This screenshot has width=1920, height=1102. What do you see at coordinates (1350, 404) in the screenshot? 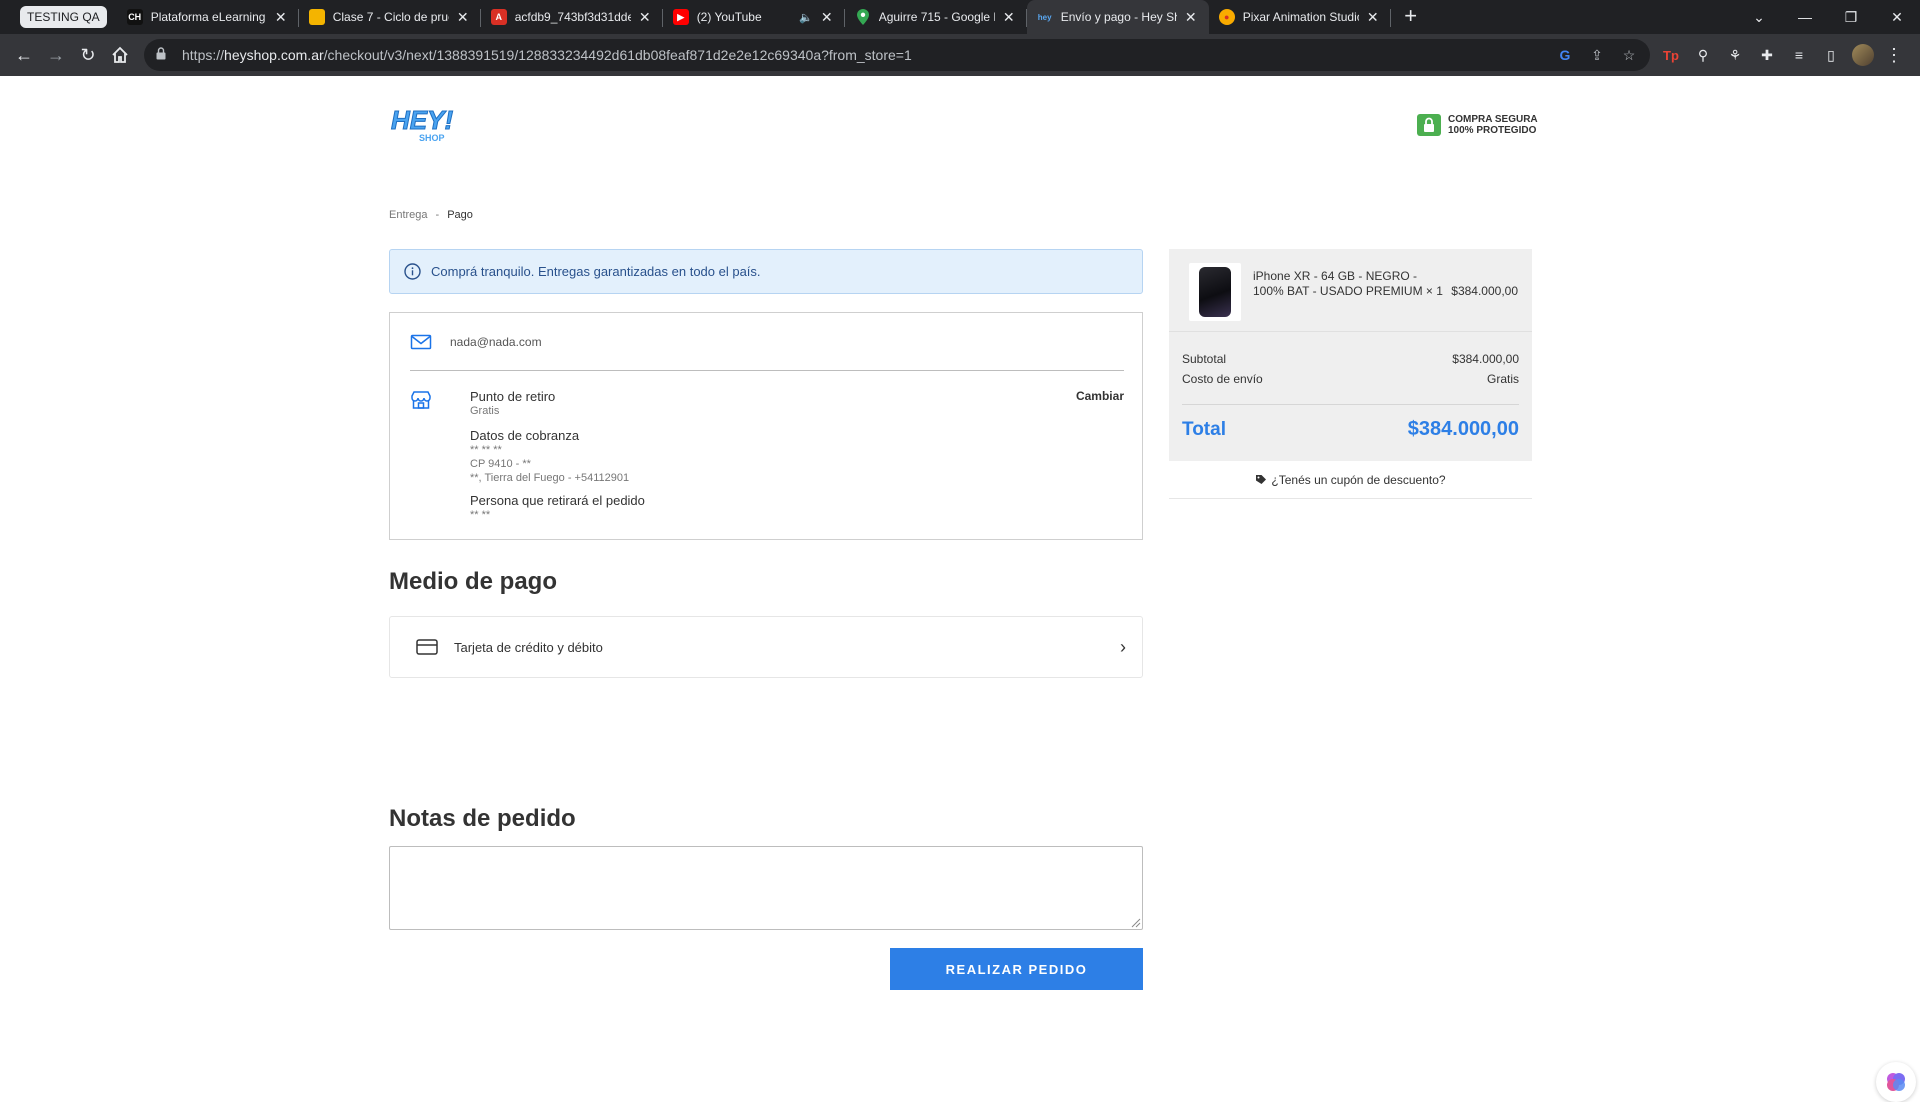
I see `cart-divider` at bounding box center [1350, 404].